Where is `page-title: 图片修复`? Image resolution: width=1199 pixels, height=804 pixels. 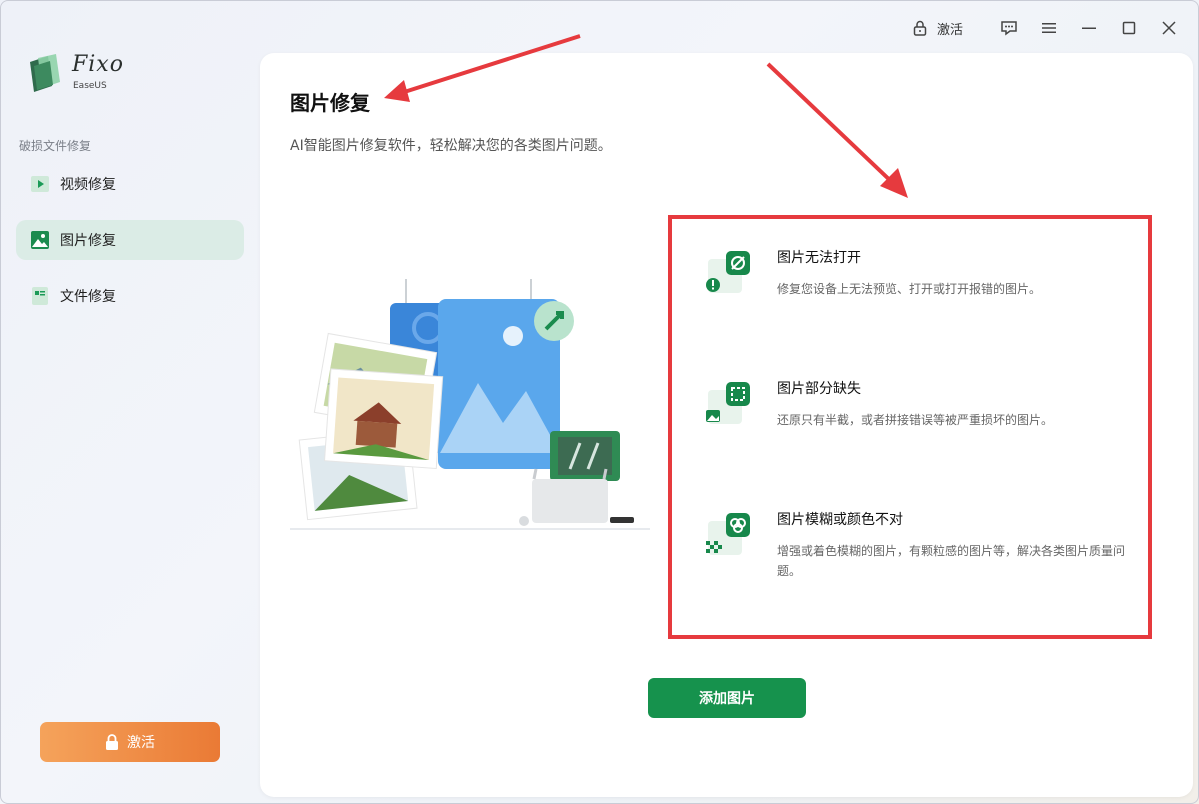 page-title: 图片修复 is located at coordinates (330, 103).